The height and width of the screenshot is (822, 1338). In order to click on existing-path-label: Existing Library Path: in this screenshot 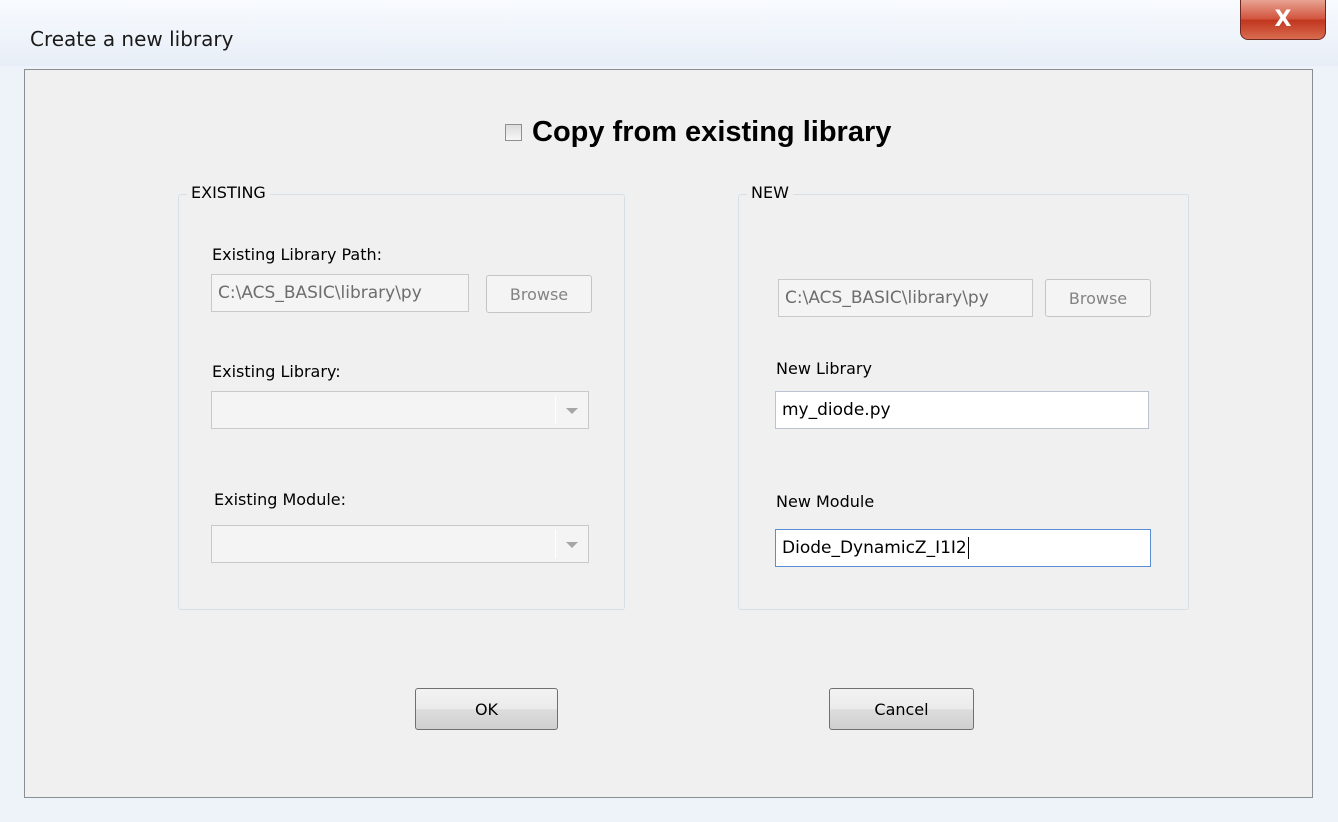, I will do `click(297, 254)`.